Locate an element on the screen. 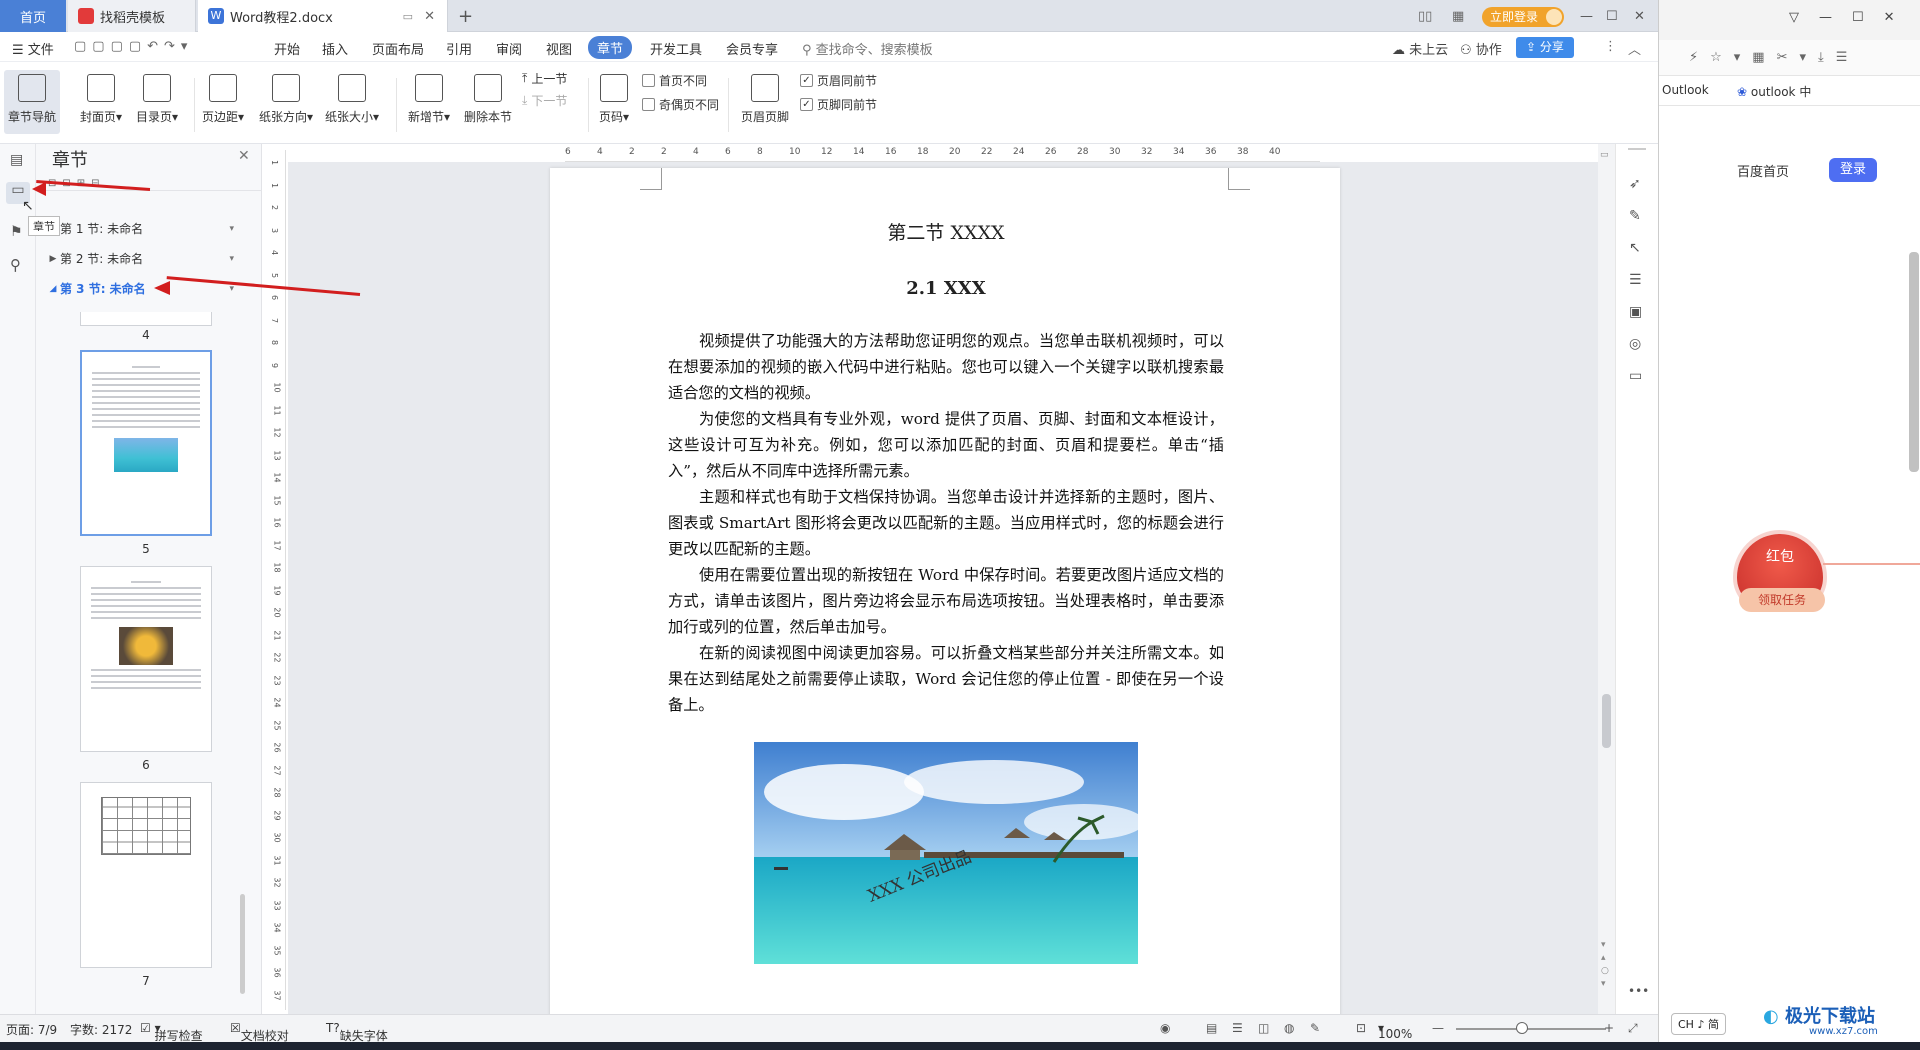 Image resolution: width=1920 pixels, height=1050 pixels. location-icon: ◎ is located at coordinates (1635, 344).